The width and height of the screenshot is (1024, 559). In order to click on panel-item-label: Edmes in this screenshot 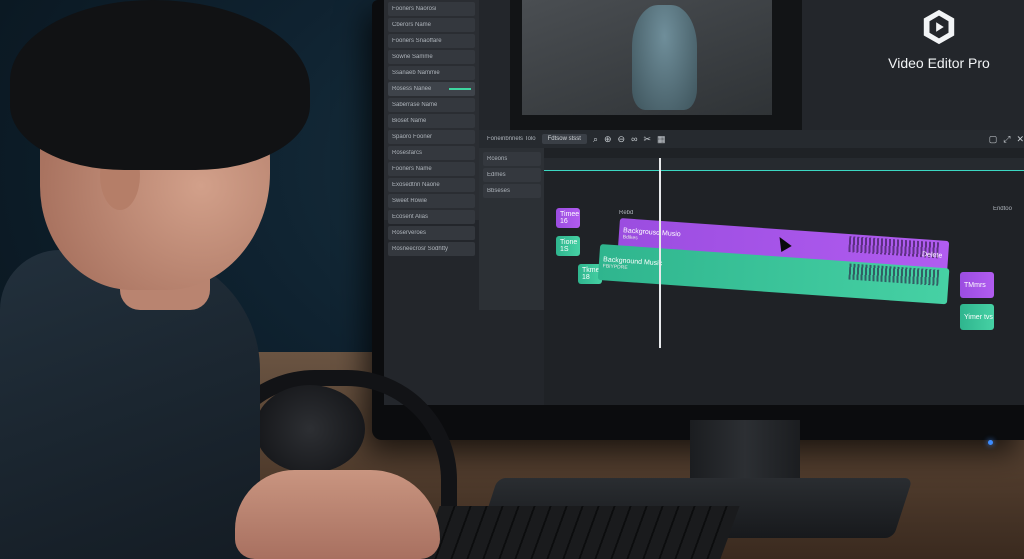, I will do `click(496, 175)`.